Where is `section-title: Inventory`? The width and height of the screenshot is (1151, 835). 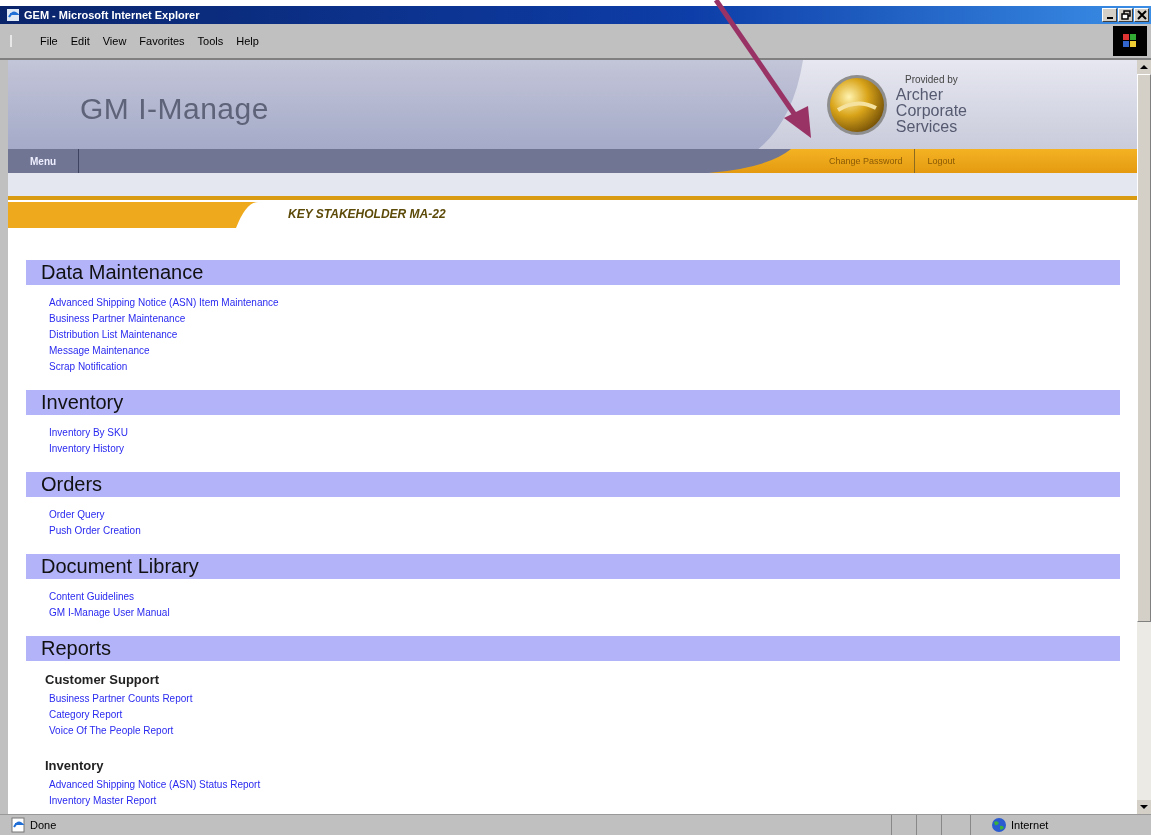
section-title: Inventory is located at coordinates (82, 402).